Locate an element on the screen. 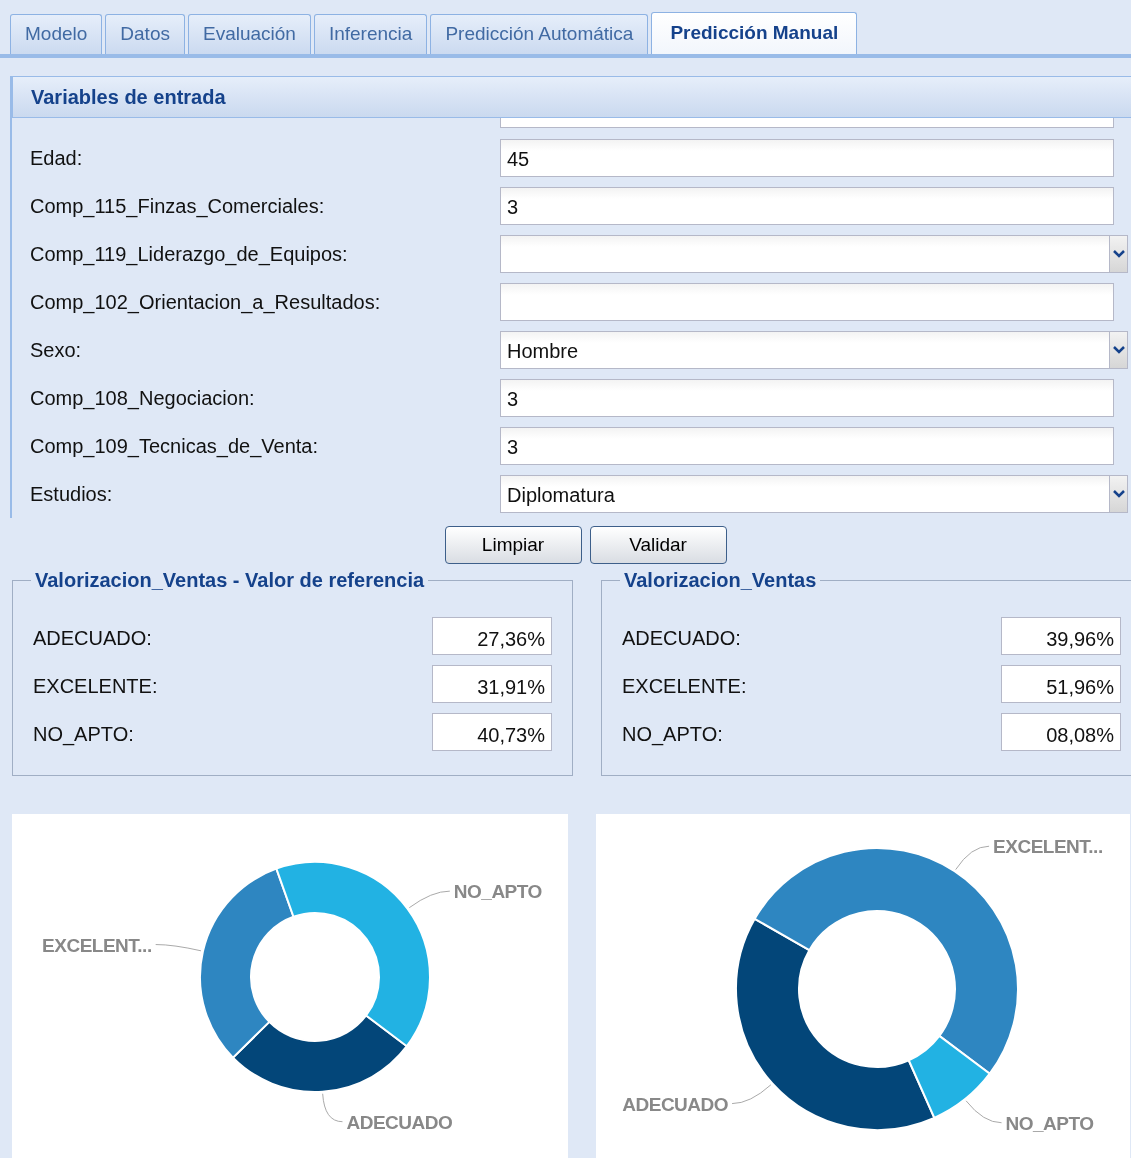  dropdown-field: Hombre is located at coordinates (805, 350).